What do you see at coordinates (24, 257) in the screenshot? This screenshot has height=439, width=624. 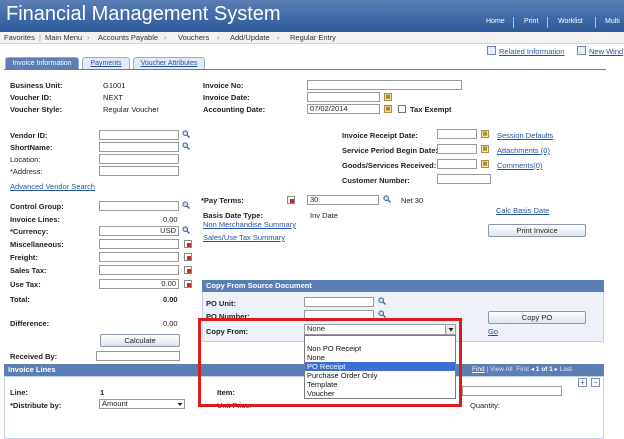 I see `freight-label: Freight:` at bounding box center [24, 257].